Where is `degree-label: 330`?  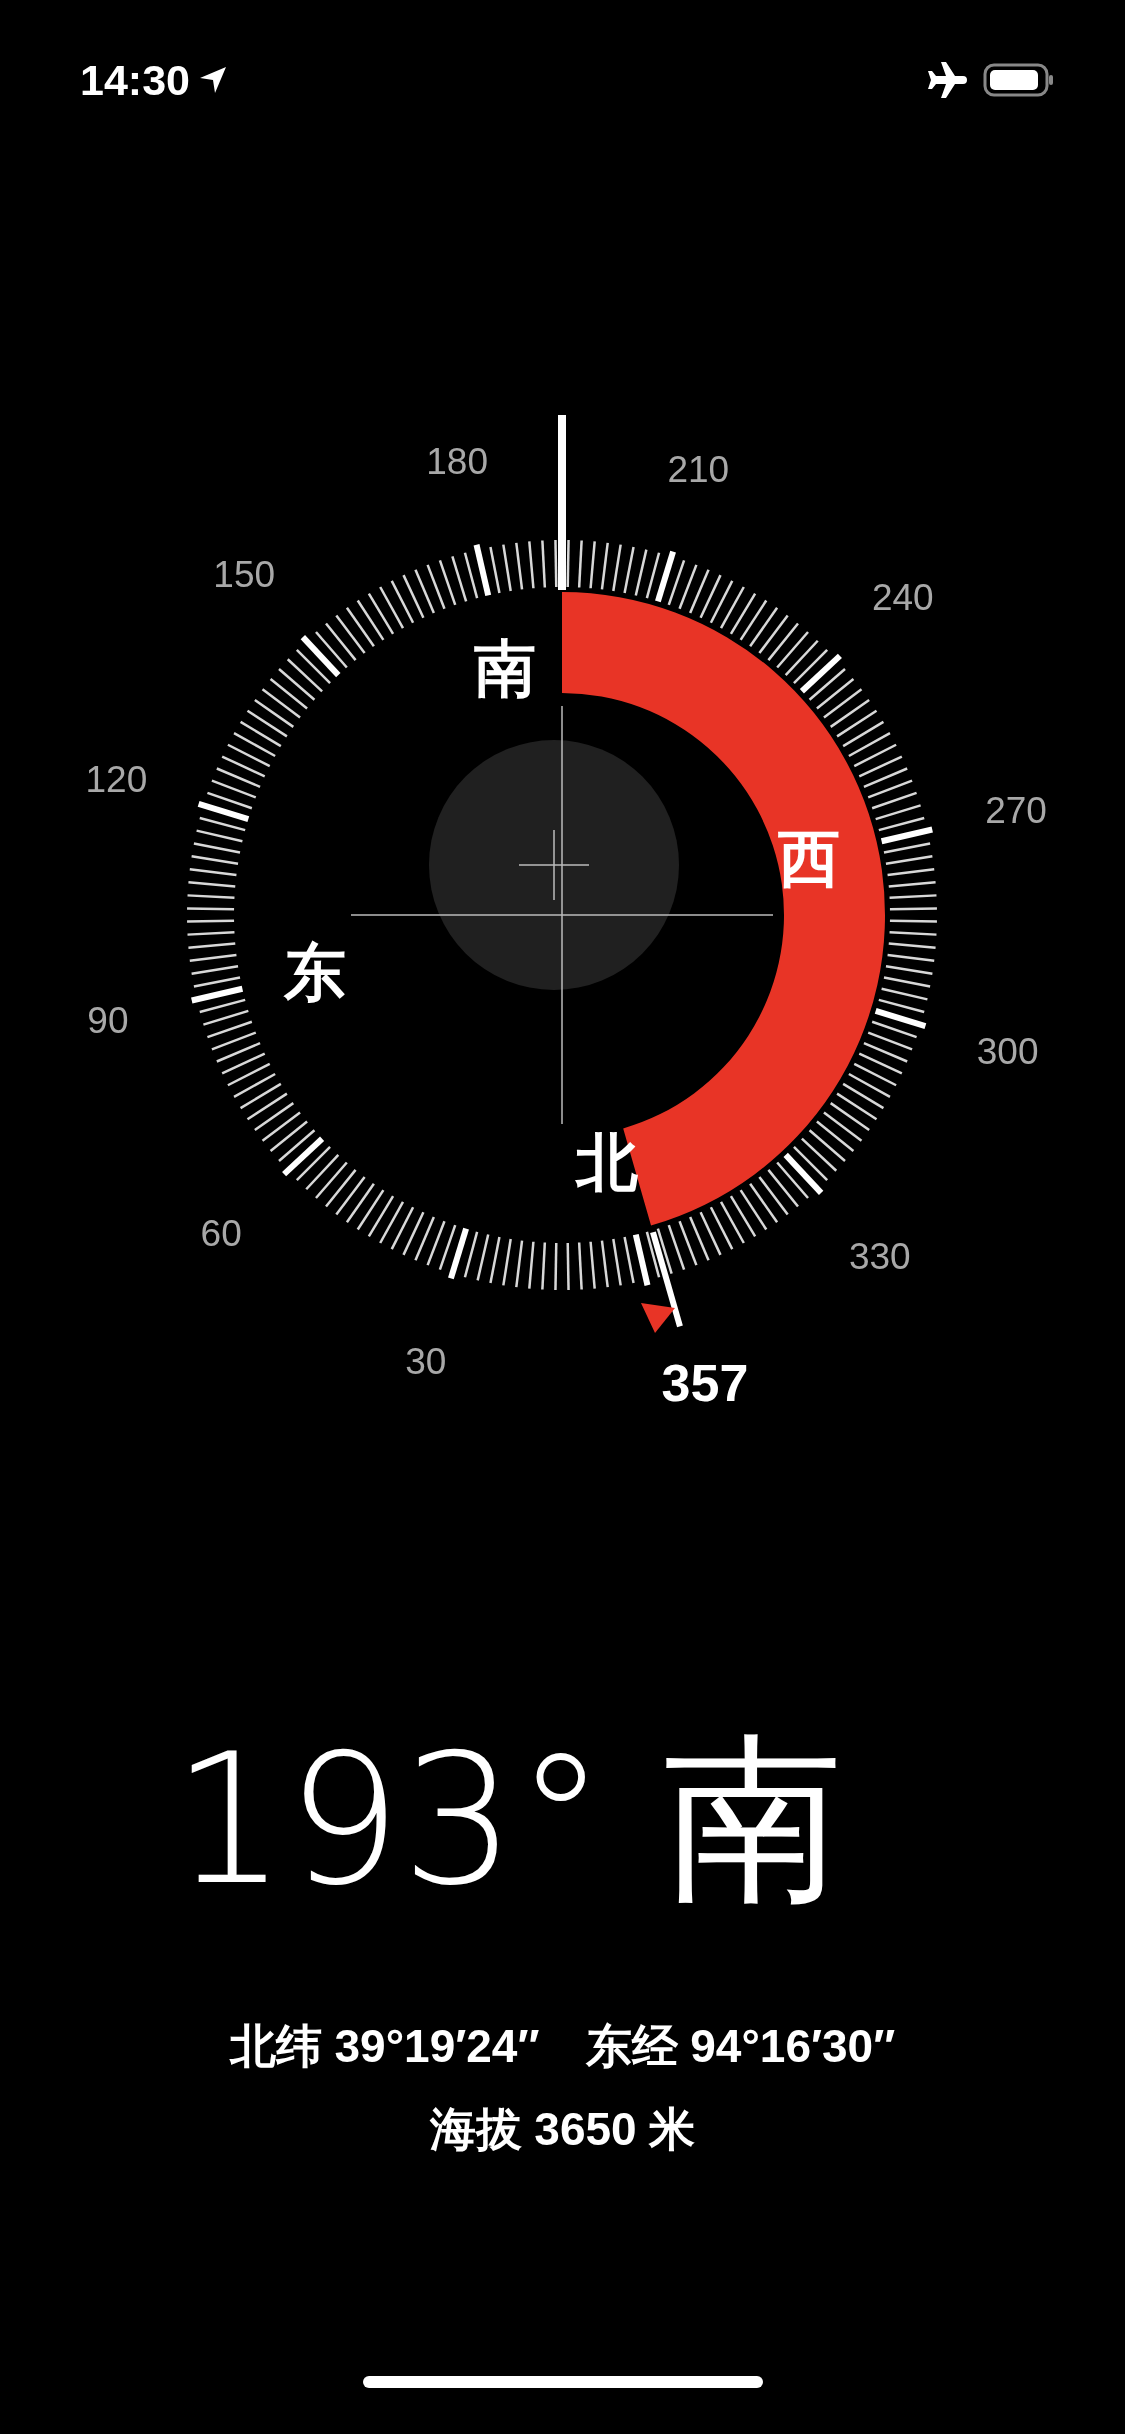
degree-label: 330 is located at coordinates (879, 1256).